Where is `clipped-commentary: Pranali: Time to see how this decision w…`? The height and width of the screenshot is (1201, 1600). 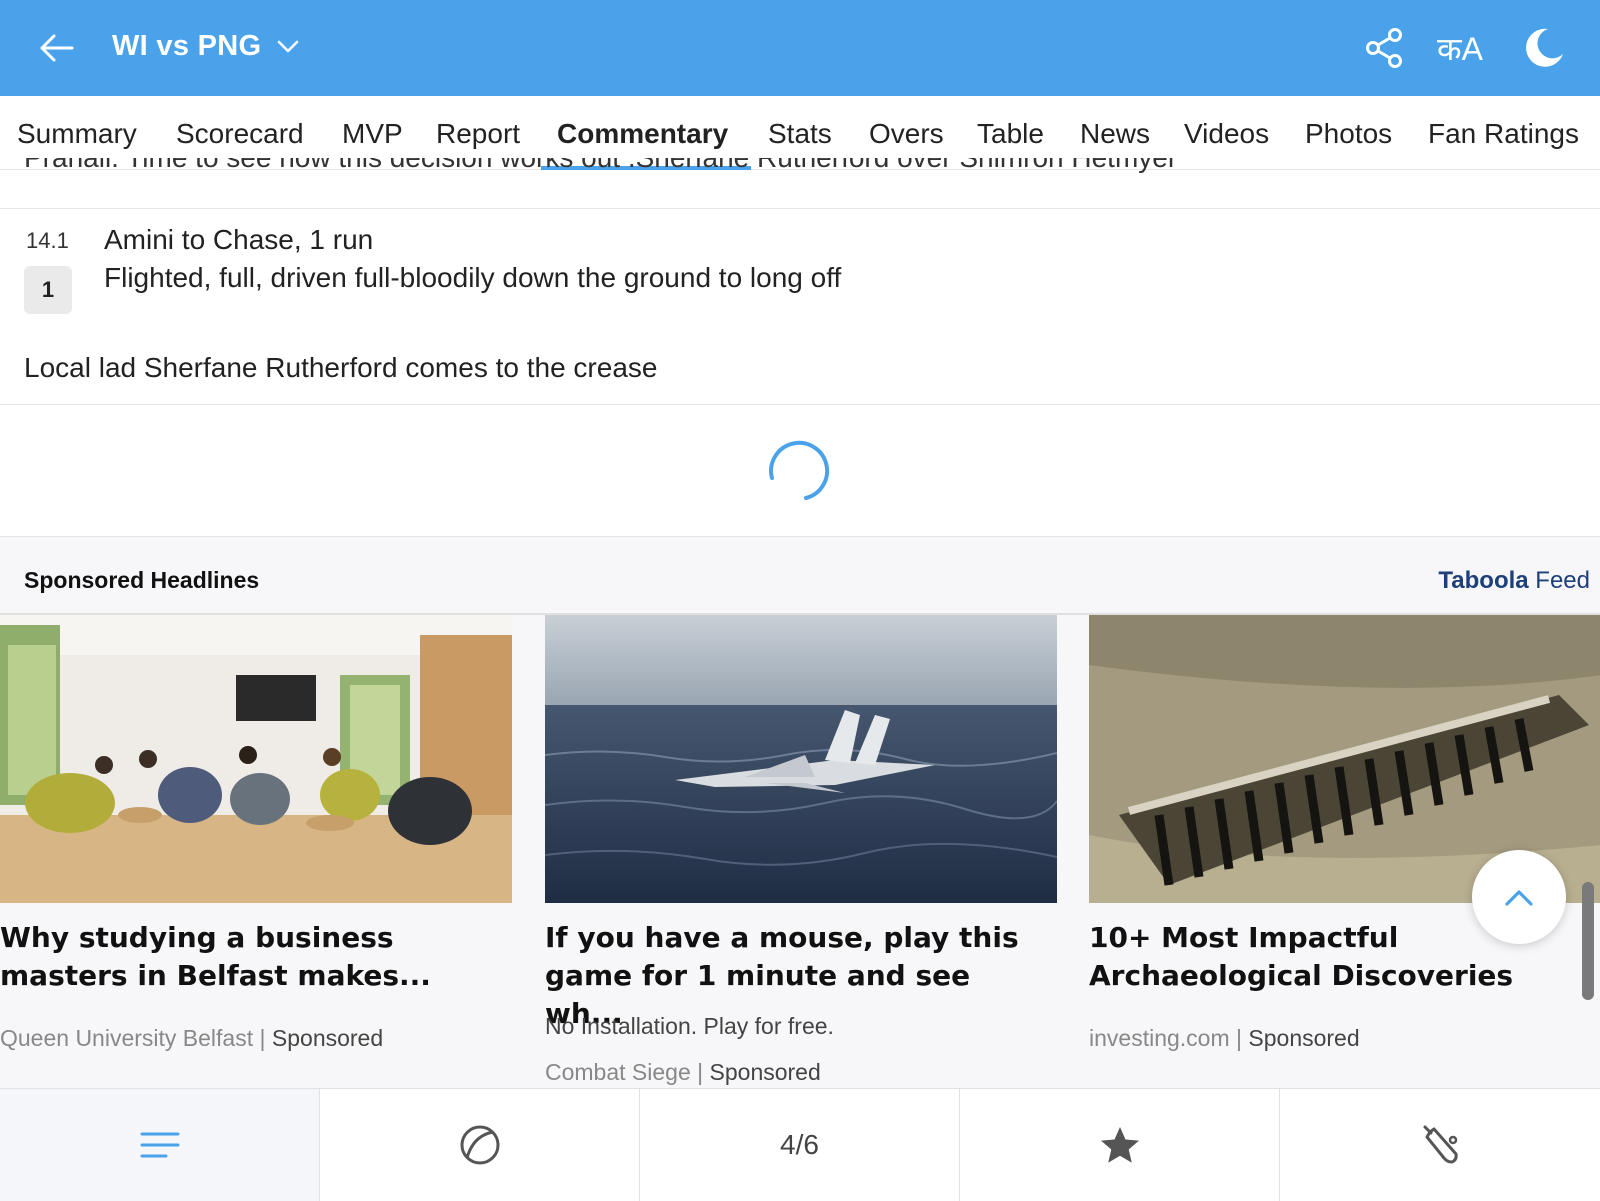 clipped-commentary: Pranali: Time to see how this decision w… is located at coordinates (600, 166).